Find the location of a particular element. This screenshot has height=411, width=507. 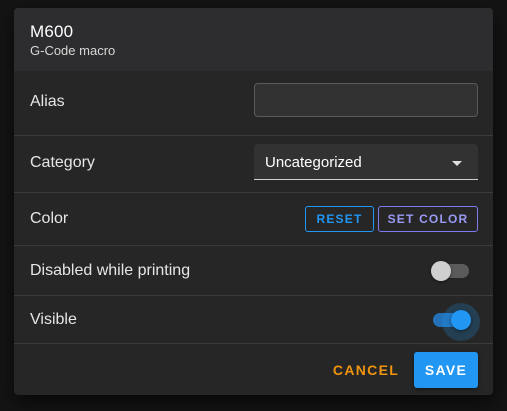

visible-label: Visible is located at coordinates (53, 319).